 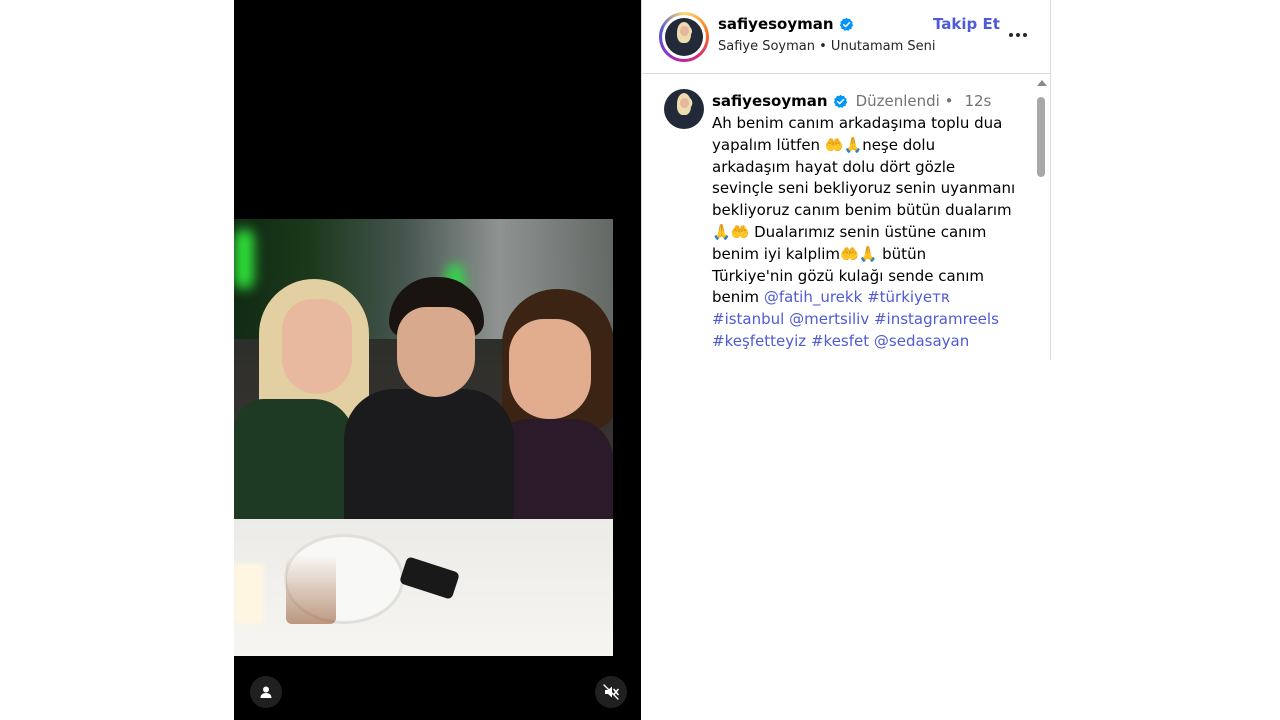 I want to click on caption-line: #istanbul @mertsiliv #instagramreels, so click(x=867, y=320).